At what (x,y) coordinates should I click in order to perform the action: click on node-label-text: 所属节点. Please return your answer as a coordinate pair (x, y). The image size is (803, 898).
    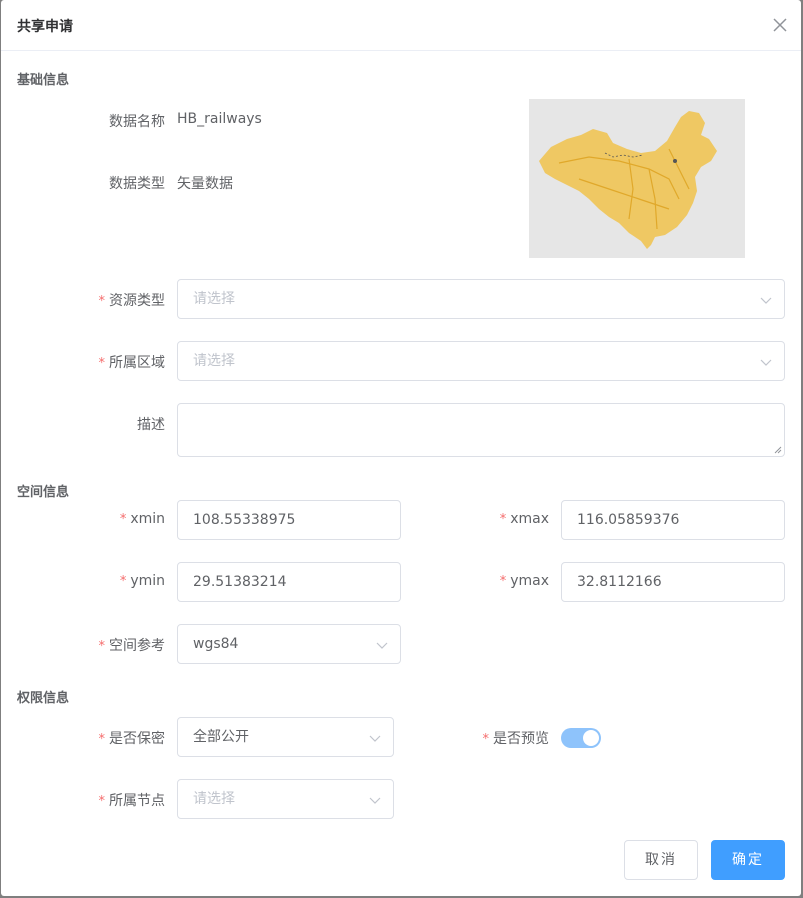
    Looking at the image, I should click on (137, 801).